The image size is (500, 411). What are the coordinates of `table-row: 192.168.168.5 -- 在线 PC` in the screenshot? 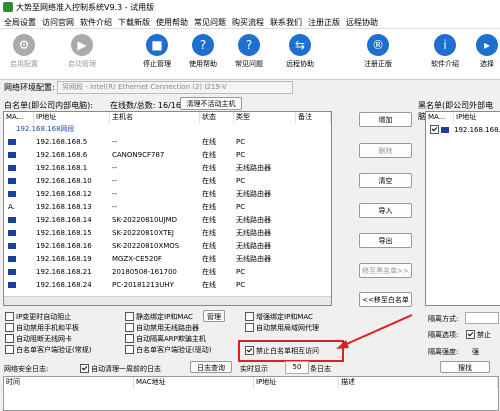 It's located at (167, 142).